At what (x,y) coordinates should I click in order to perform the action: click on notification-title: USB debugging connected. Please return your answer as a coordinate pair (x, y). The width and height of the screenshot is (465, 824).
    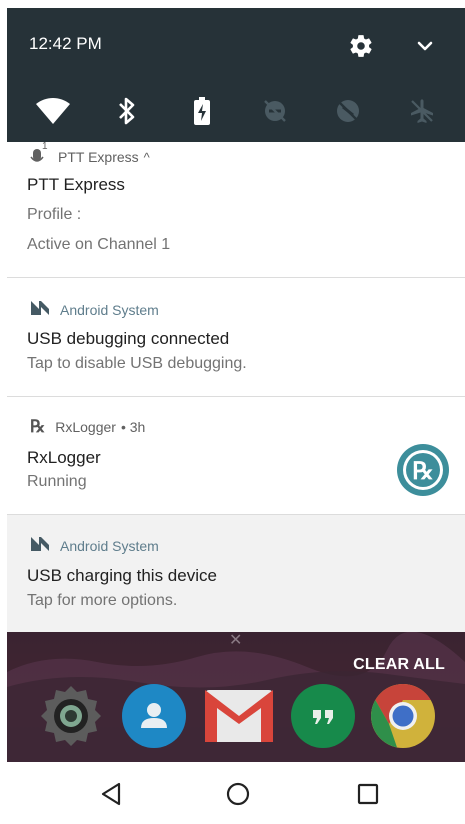
    Looking at the image, I should click on (128, 338).